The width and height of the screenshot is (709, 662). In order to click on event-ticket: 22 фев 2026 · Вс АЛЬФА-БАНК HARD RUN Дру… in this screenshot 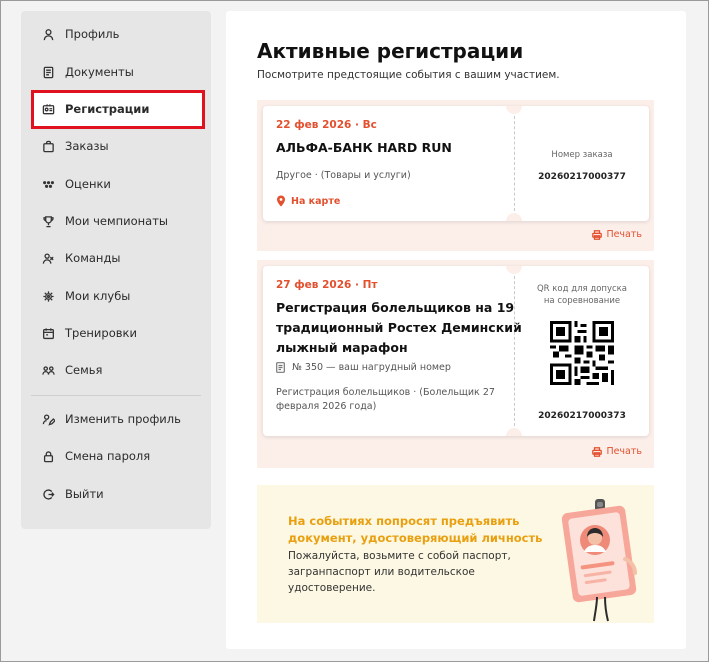, I will do `click(456, 163)`.